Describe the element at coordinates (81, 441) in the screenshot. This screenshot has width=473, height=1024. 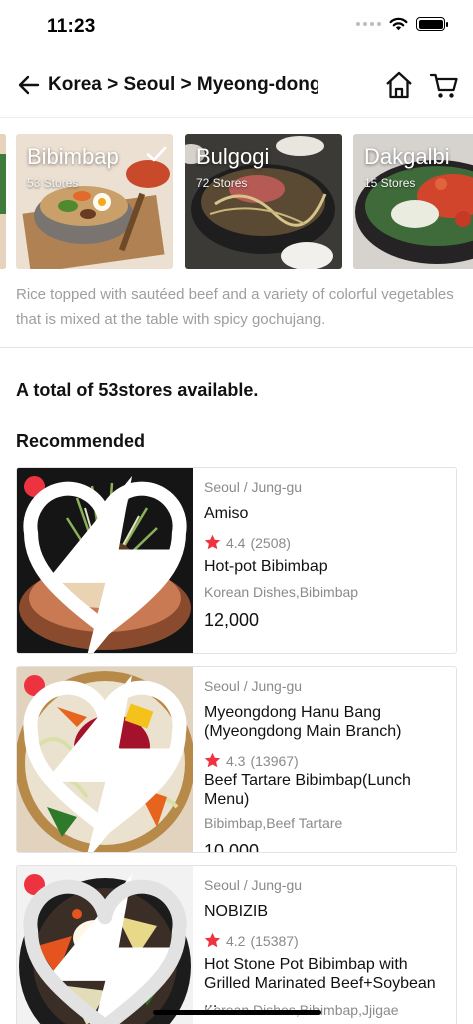
I see `recommended-title: Recommended` at that location.